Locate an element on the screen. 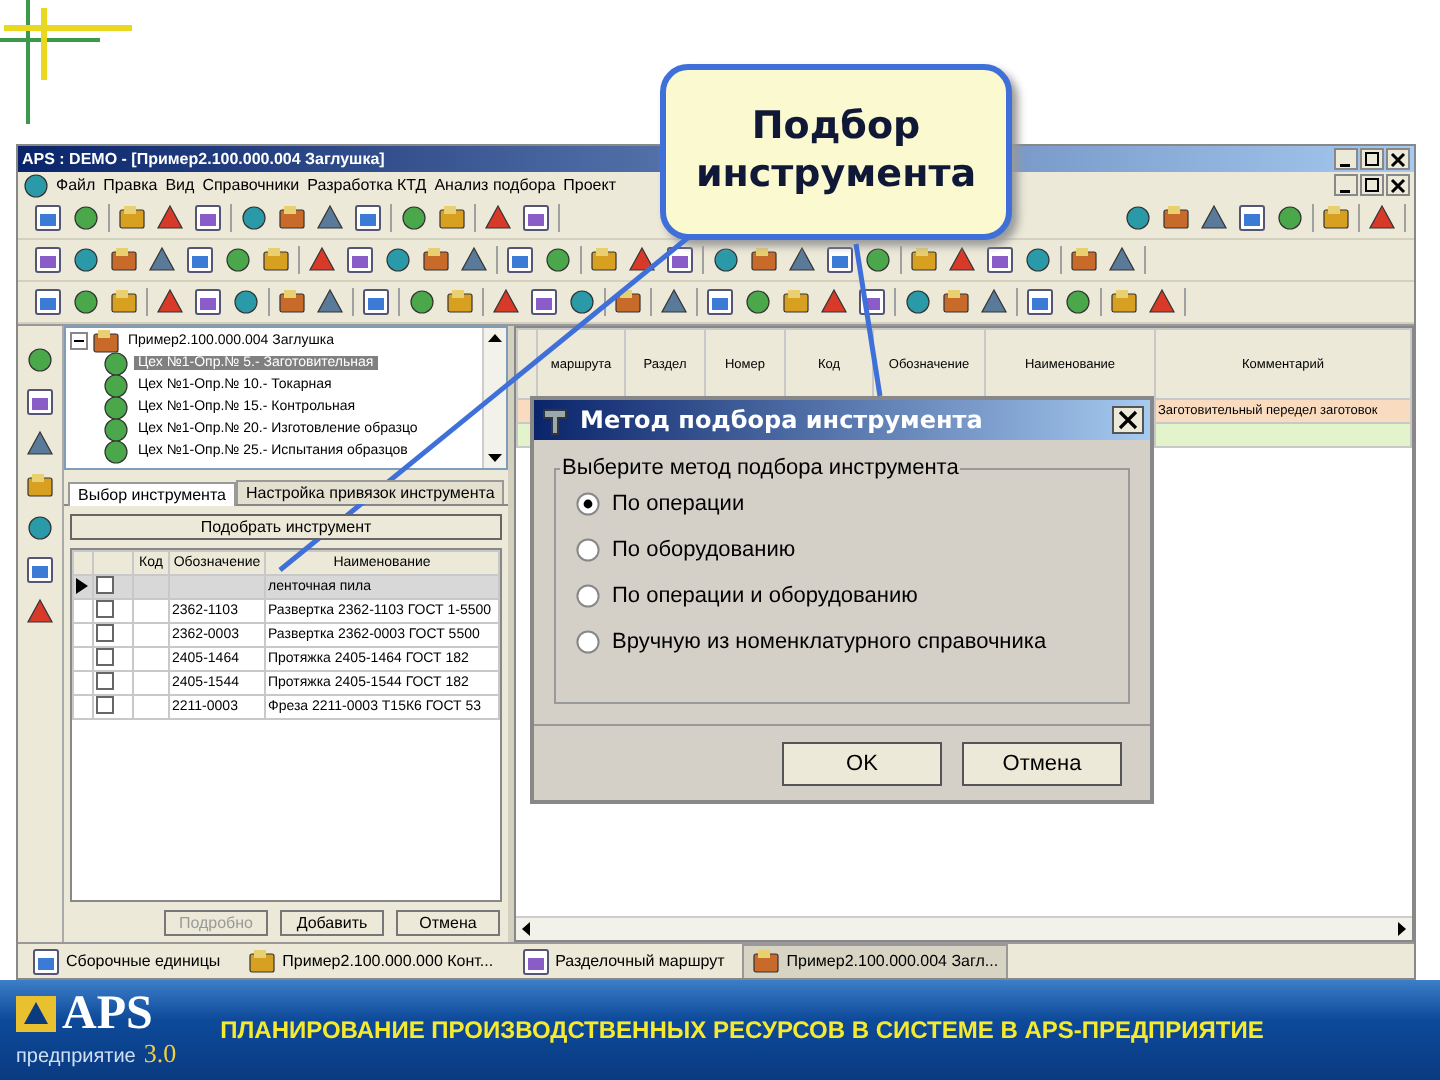 The width and height of the screenshot is (1440, 1080). tab: Выбор инструмента is located at coordinates (152, 494).